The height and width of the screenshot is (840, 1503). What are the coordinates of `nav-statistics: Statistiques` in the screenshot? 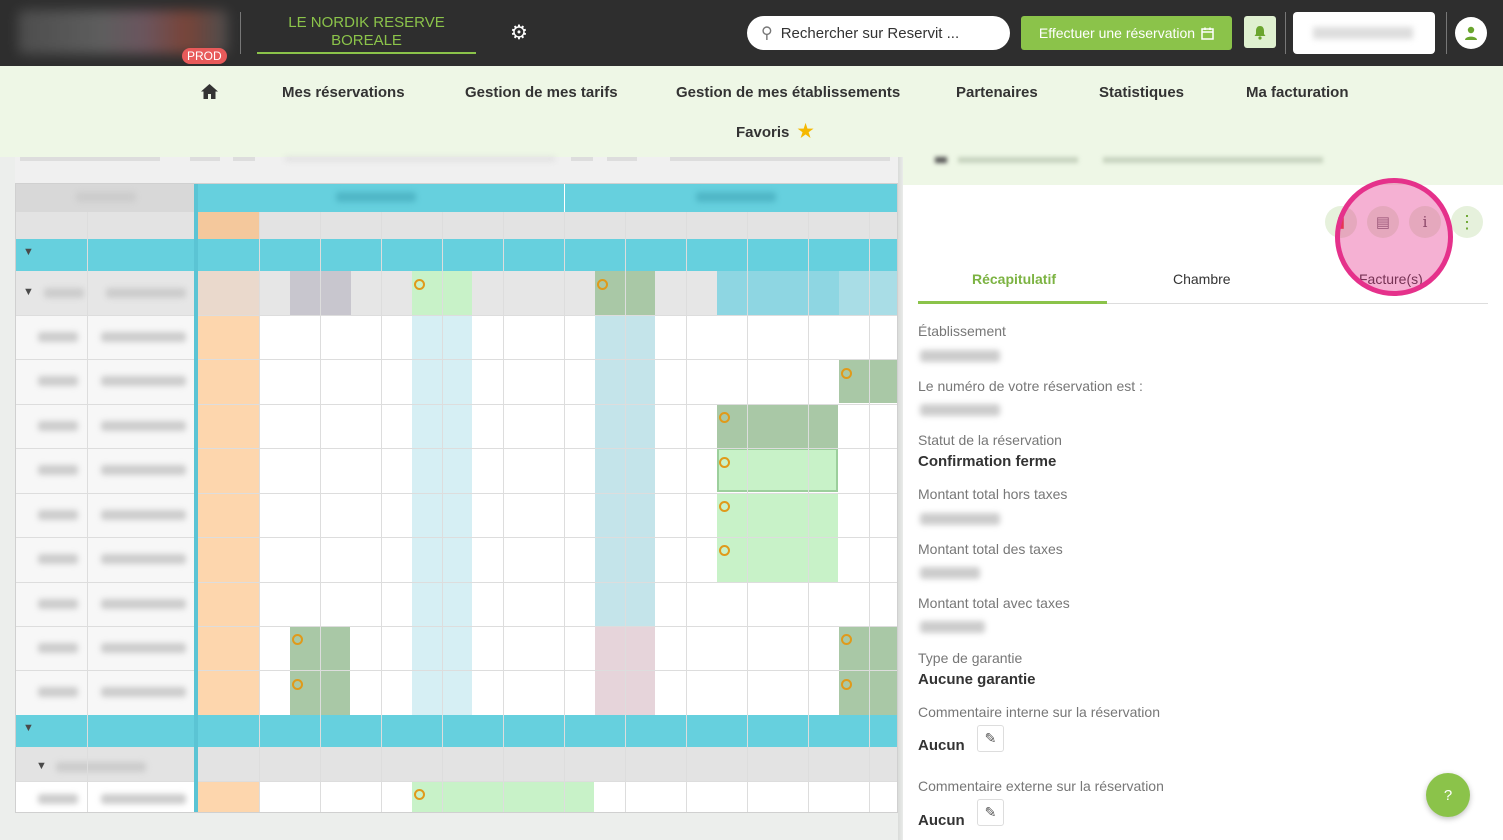 It's located at (1141, 92).